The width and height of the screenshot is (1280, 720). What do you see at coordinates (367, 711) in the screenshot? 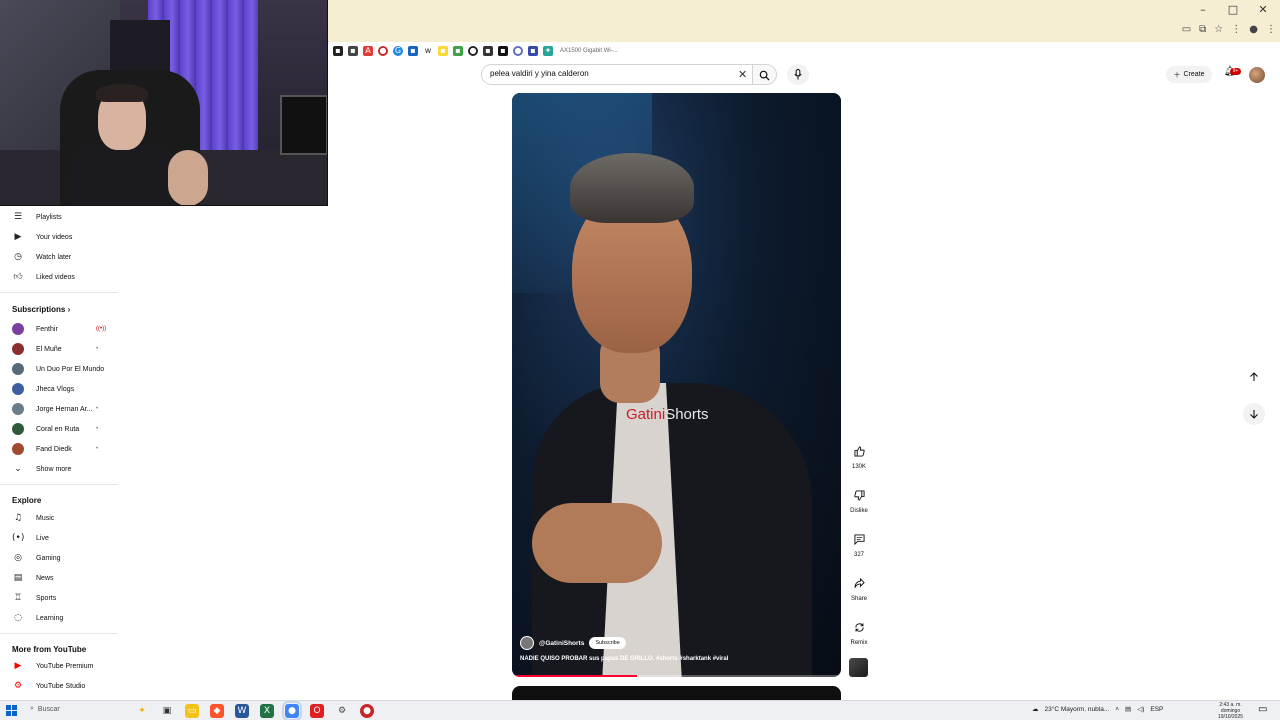
I see `recording-app-icon: ●` at bounding box center [367, 711].